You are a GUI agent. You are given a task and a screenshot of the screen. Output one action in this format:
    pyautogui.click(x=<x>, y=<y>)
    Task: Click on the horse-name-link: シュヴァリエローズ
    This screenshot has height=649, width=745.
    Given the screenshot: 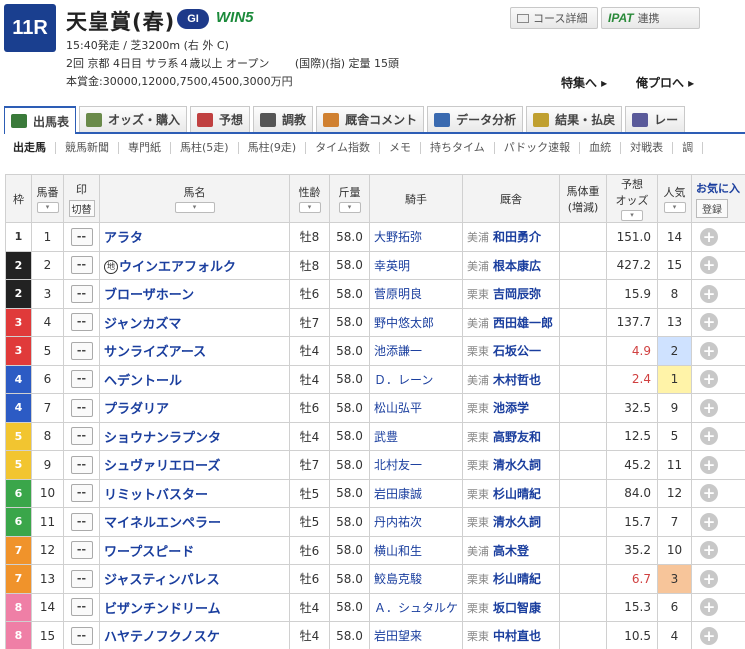 What is the action you would take?
    pyautogui.click(x=162, y=466)
    